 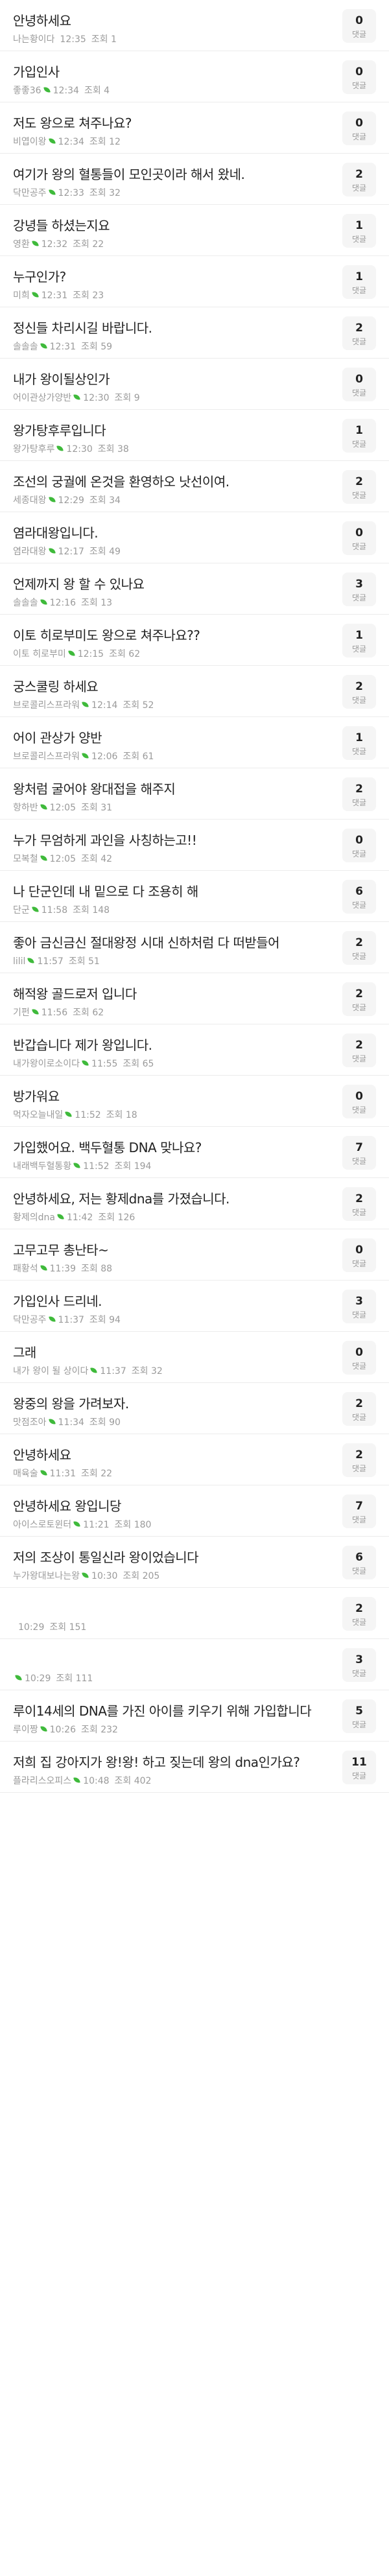 What do you see at coordinates (165, 1249) in the screenshot?
I see `post-title: 고무고무 총난타~` at bounding box center [165, 1249].